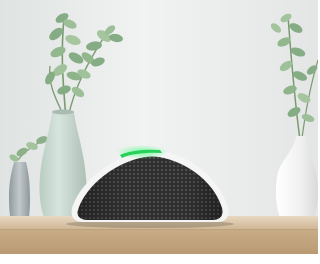  Describe the element at coordinates (19, 193) in the screenshot. I see `small-vase-left` at that location.